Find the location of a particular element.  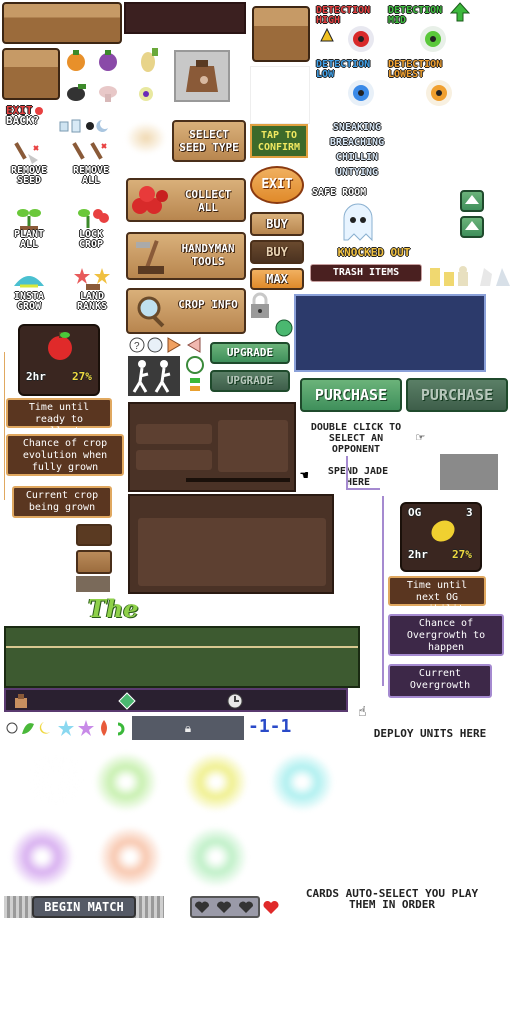

crop-card: 2hr 27% is located at coordinates (59, 360).